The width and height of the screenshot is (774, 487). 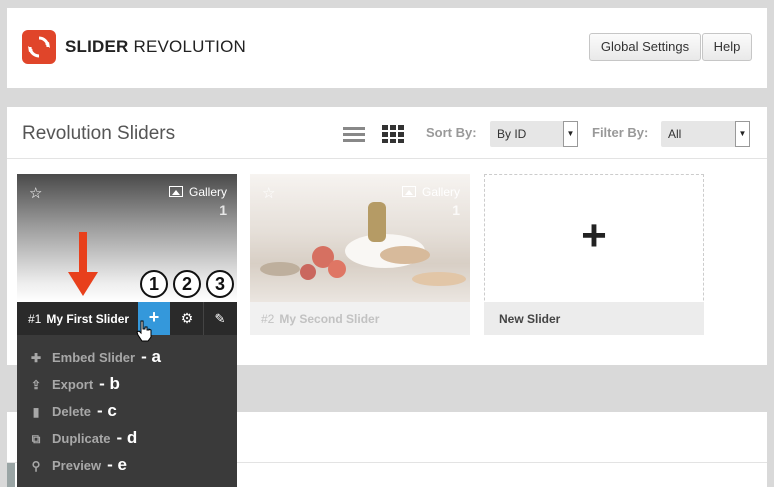 I want to click on new-slider-card: + New Slider, so click(x=594, y=254).